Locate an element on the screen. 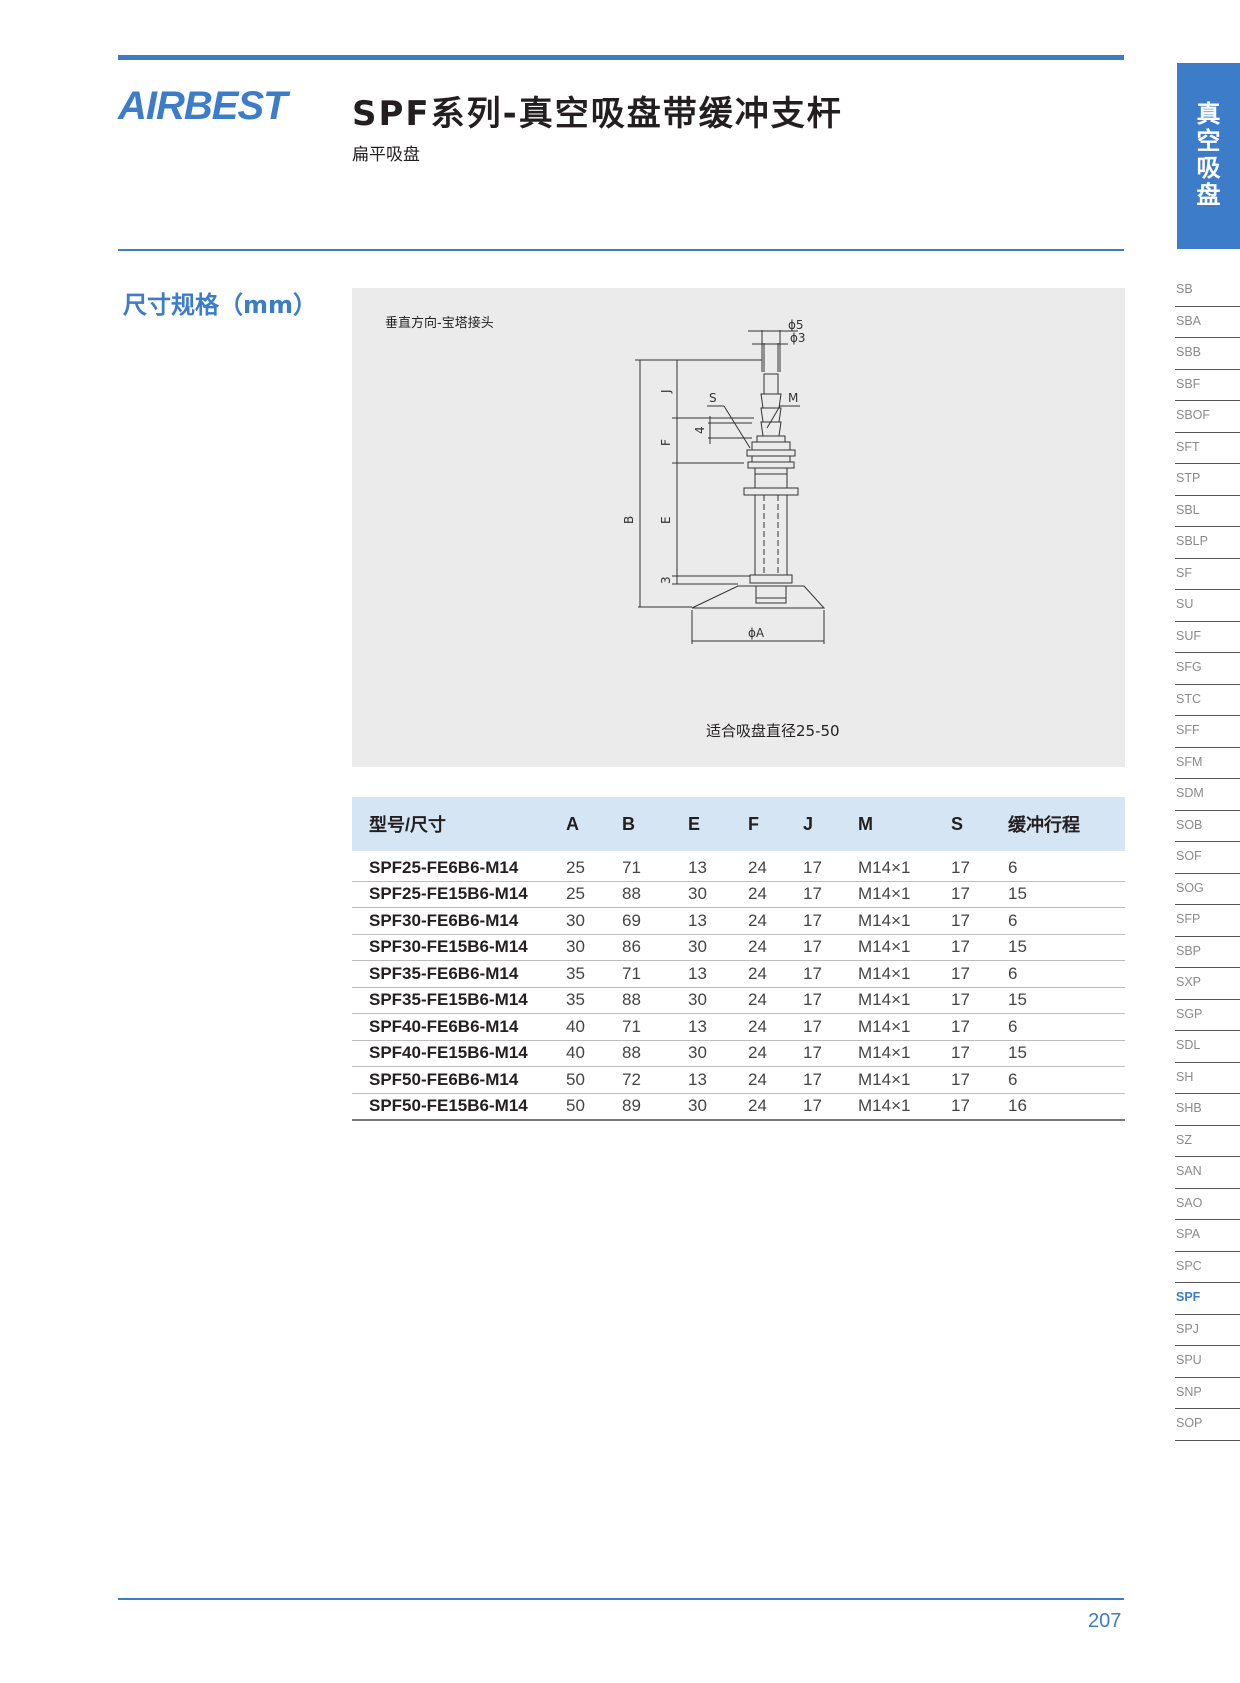 This screenshot has width=1240, height=1683. side-nav-item: SBOF is located at coordinates (1207, 417).